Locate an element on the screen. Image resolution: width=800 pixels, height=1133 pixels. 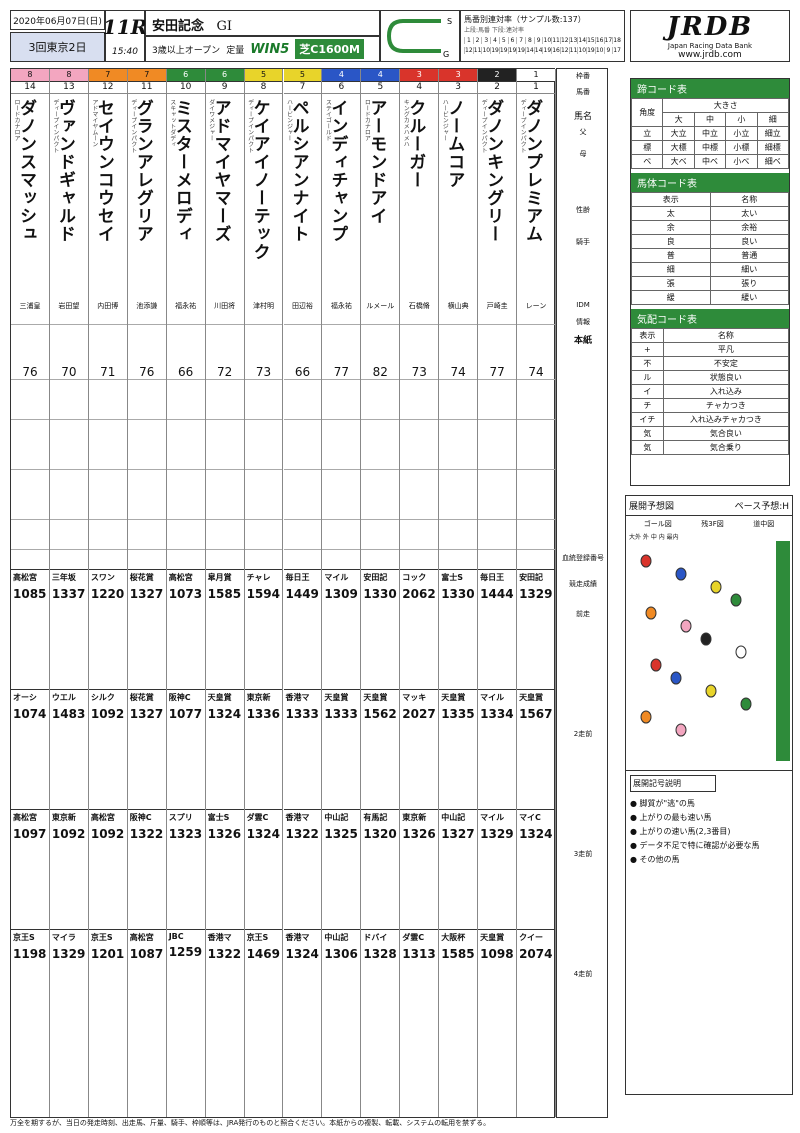
horse-name: セイウンコウセイ is located at coordinates (105, 171).